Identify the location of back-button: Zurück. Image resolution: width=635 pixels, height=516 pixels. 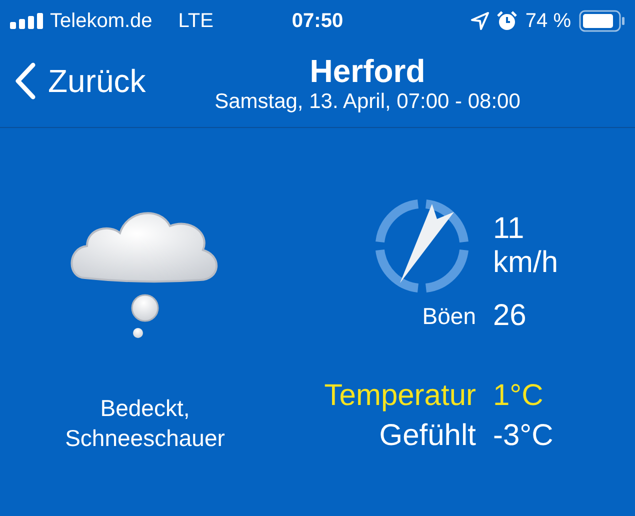
(80, 81).